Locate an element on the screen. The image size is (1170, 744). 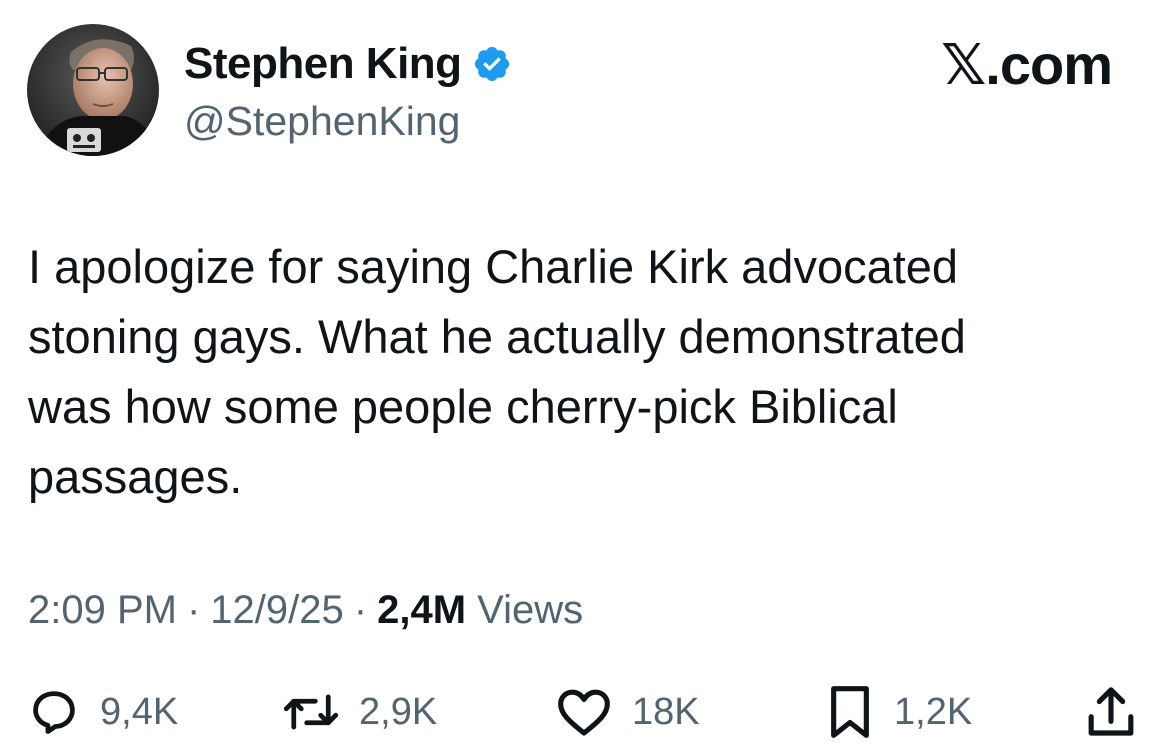
views-count: 2,4M is located at coordinates (422, 610).